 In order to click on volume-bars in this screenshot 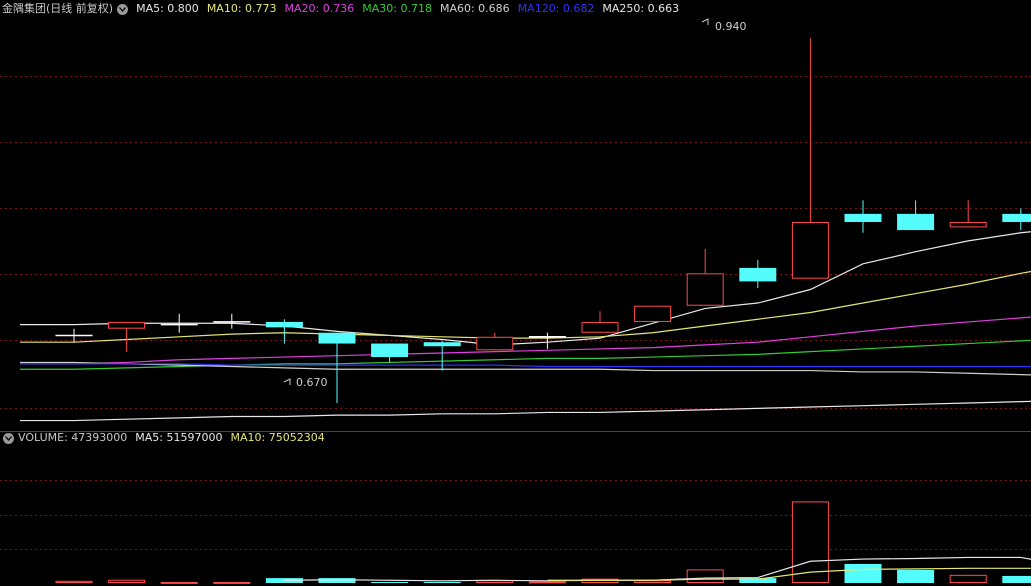, I will do `click(543, 542)`.